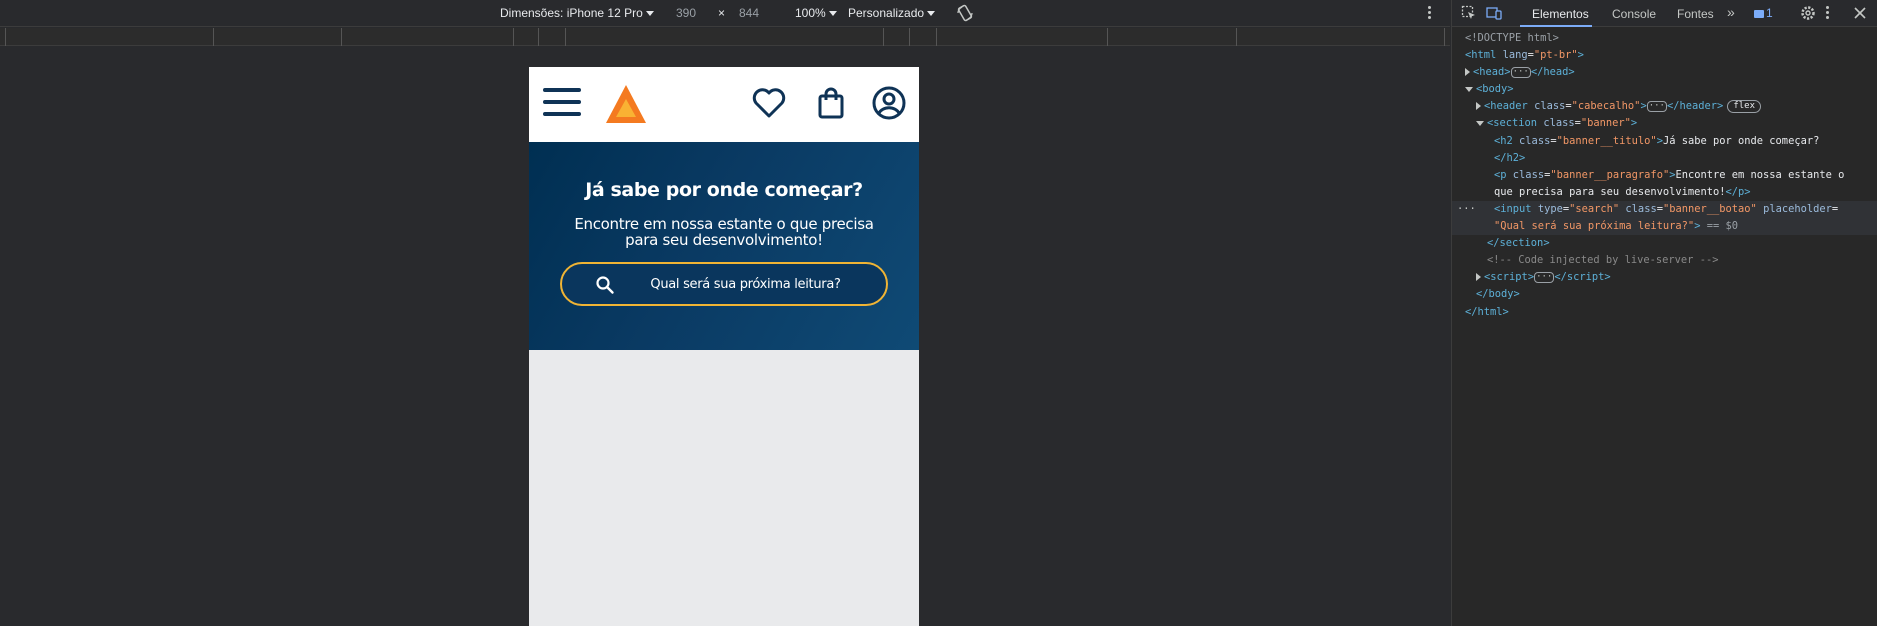 This screenshot has width=1877, height=626. What do you see at coordinates (686, 13) in the screenshot?
I see `viewport-width-input: 390` at bounding box center [686, 13].